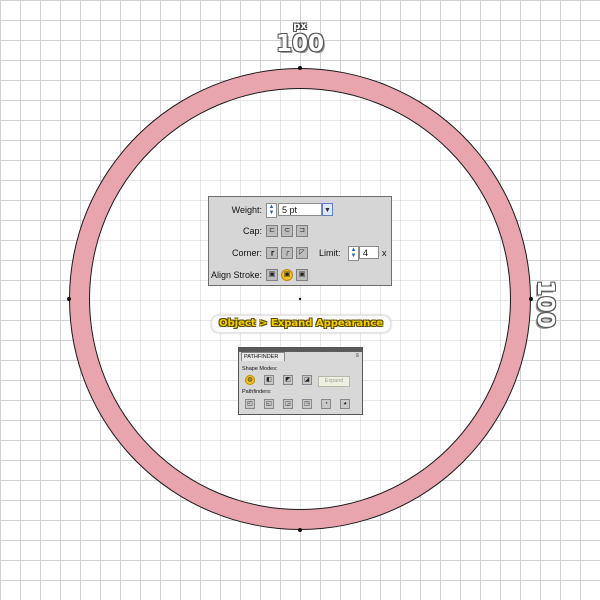 Image resolution: width=600 pixels, height=600 pixels. Describe the element at coordinates (300, 530) in the screenshot. I see `anchor-point-bottom` at that location.